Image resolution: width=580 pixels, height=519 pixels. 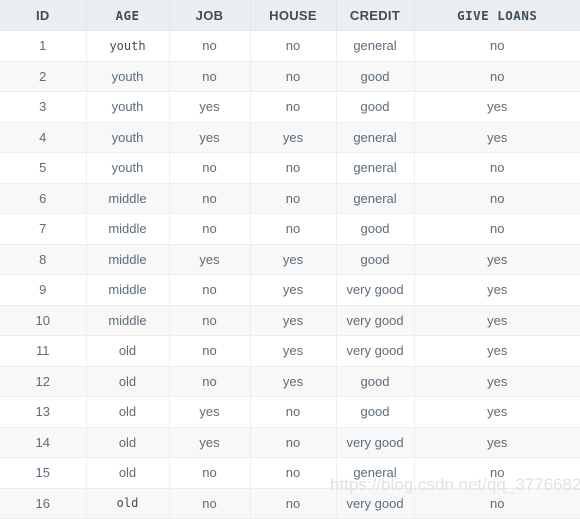 I want to click on table-row: 1 youth no no general no, so click(x=290, y=46).